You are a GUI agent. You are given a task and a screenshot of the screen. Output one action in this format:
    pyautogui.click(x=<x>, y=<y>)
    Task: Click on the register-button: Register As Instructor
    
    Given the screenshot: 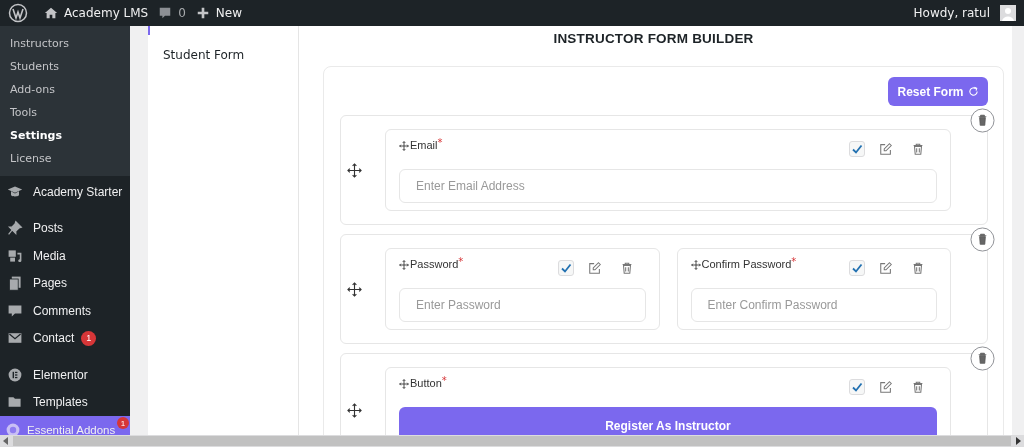 What is the action you would take?
    pyautogui.click(x=668, y=421)
    